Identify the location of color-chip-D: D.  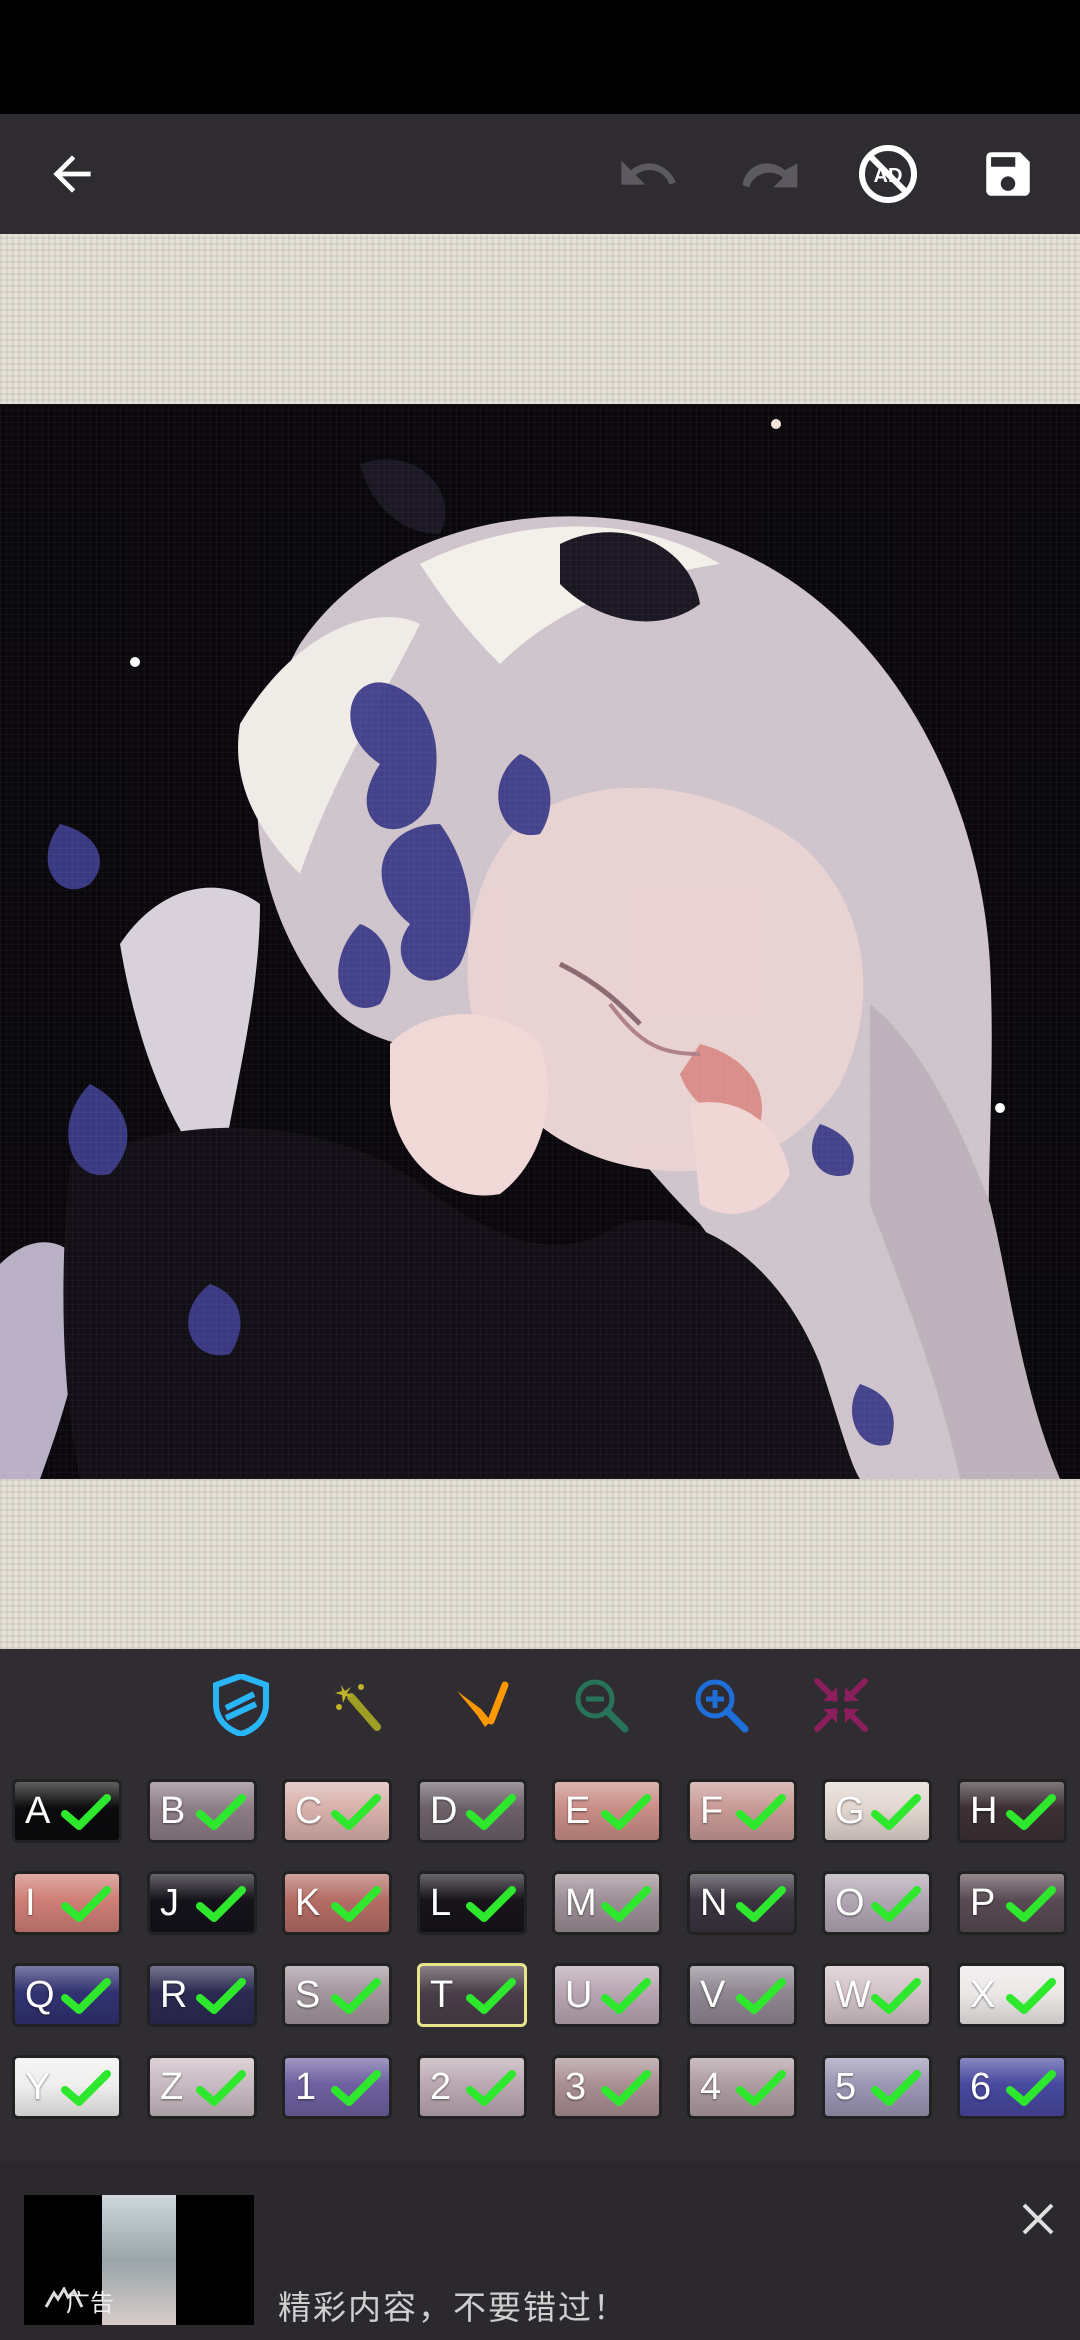
(472, 1811).